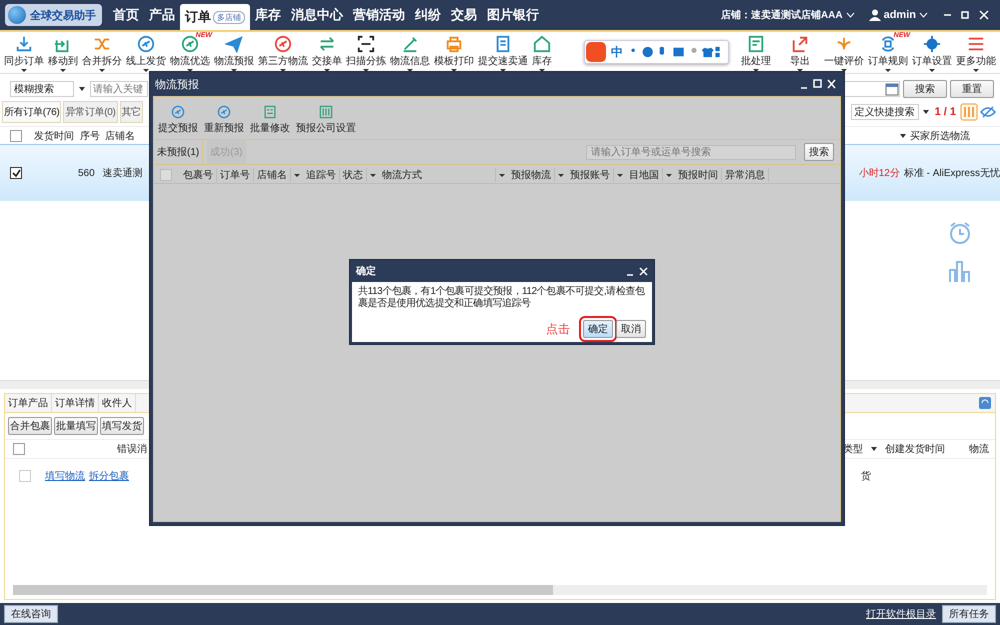 The image size is (1000, 625). Describe the element at coordinates (901, 614) in the screenshot. I see `open-folder-link: 打开软件根目录` at that location.